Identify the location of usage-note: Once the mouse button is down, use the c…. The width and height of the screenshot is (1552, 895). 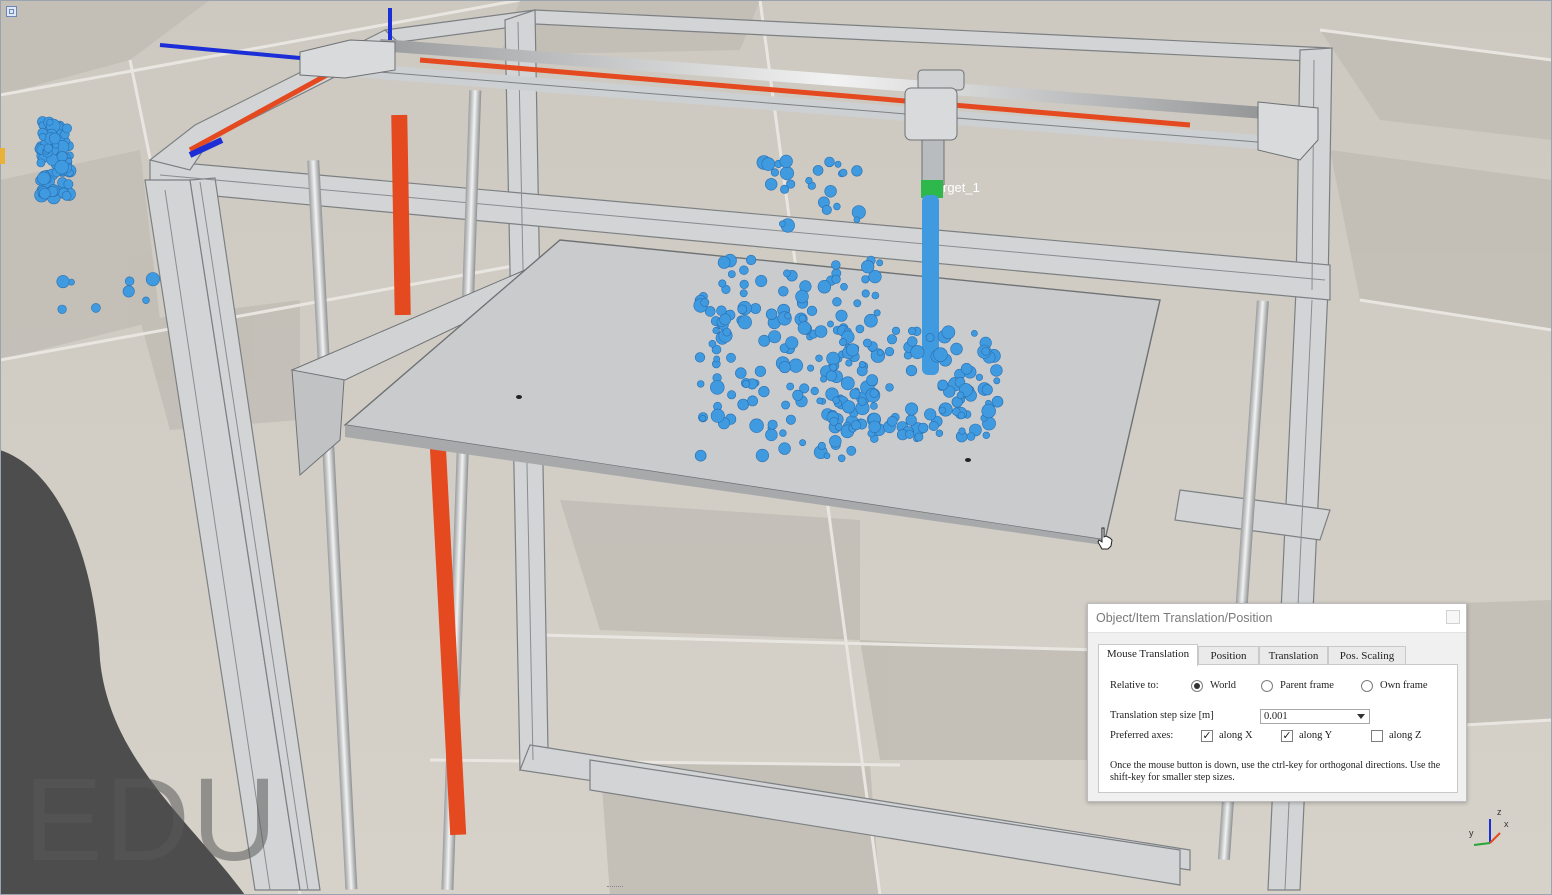
(1275, 771).